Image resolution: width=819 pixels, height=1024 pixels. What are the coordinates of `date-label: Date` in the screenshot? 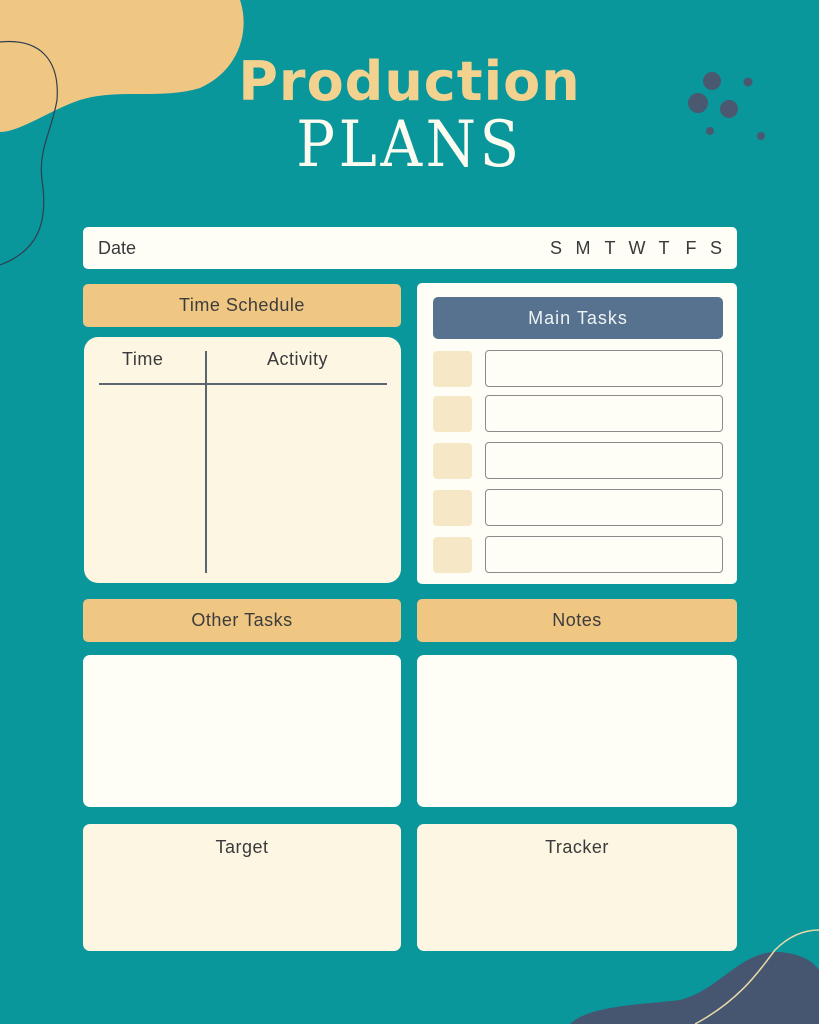 It's located at (117, 247).